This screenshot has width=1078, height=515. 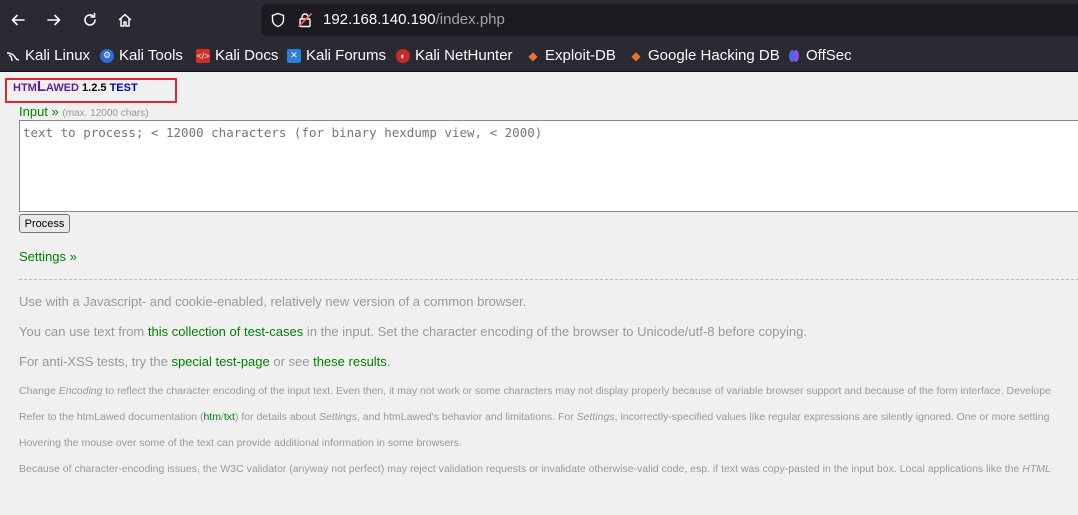 What do you see at coordinates (636, 55) in the screenshot?
I see `ghdb-icon: ◆` at bounding box center [636, 55].